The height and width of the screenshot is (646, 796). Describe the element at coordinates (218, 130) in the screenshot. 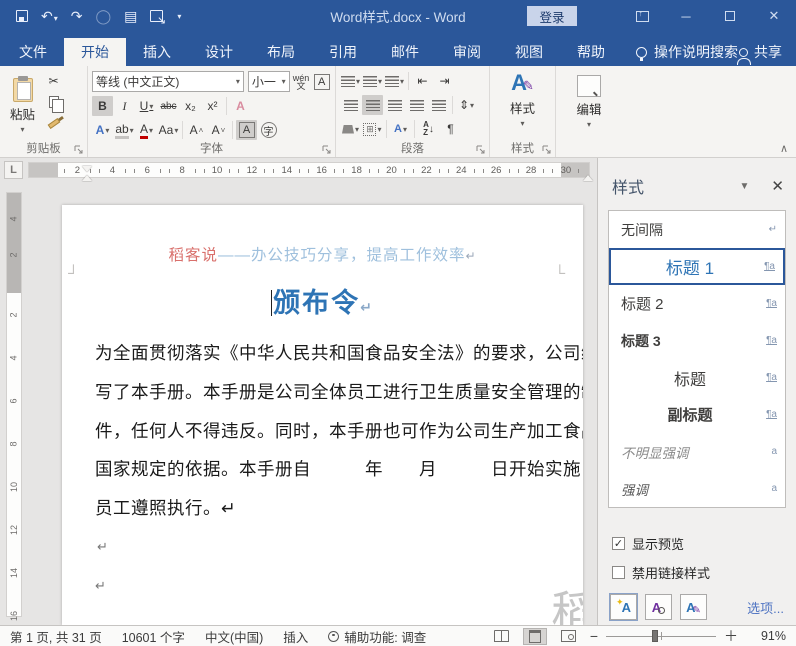

I see `shrink-font-button: A ˅` at that location.